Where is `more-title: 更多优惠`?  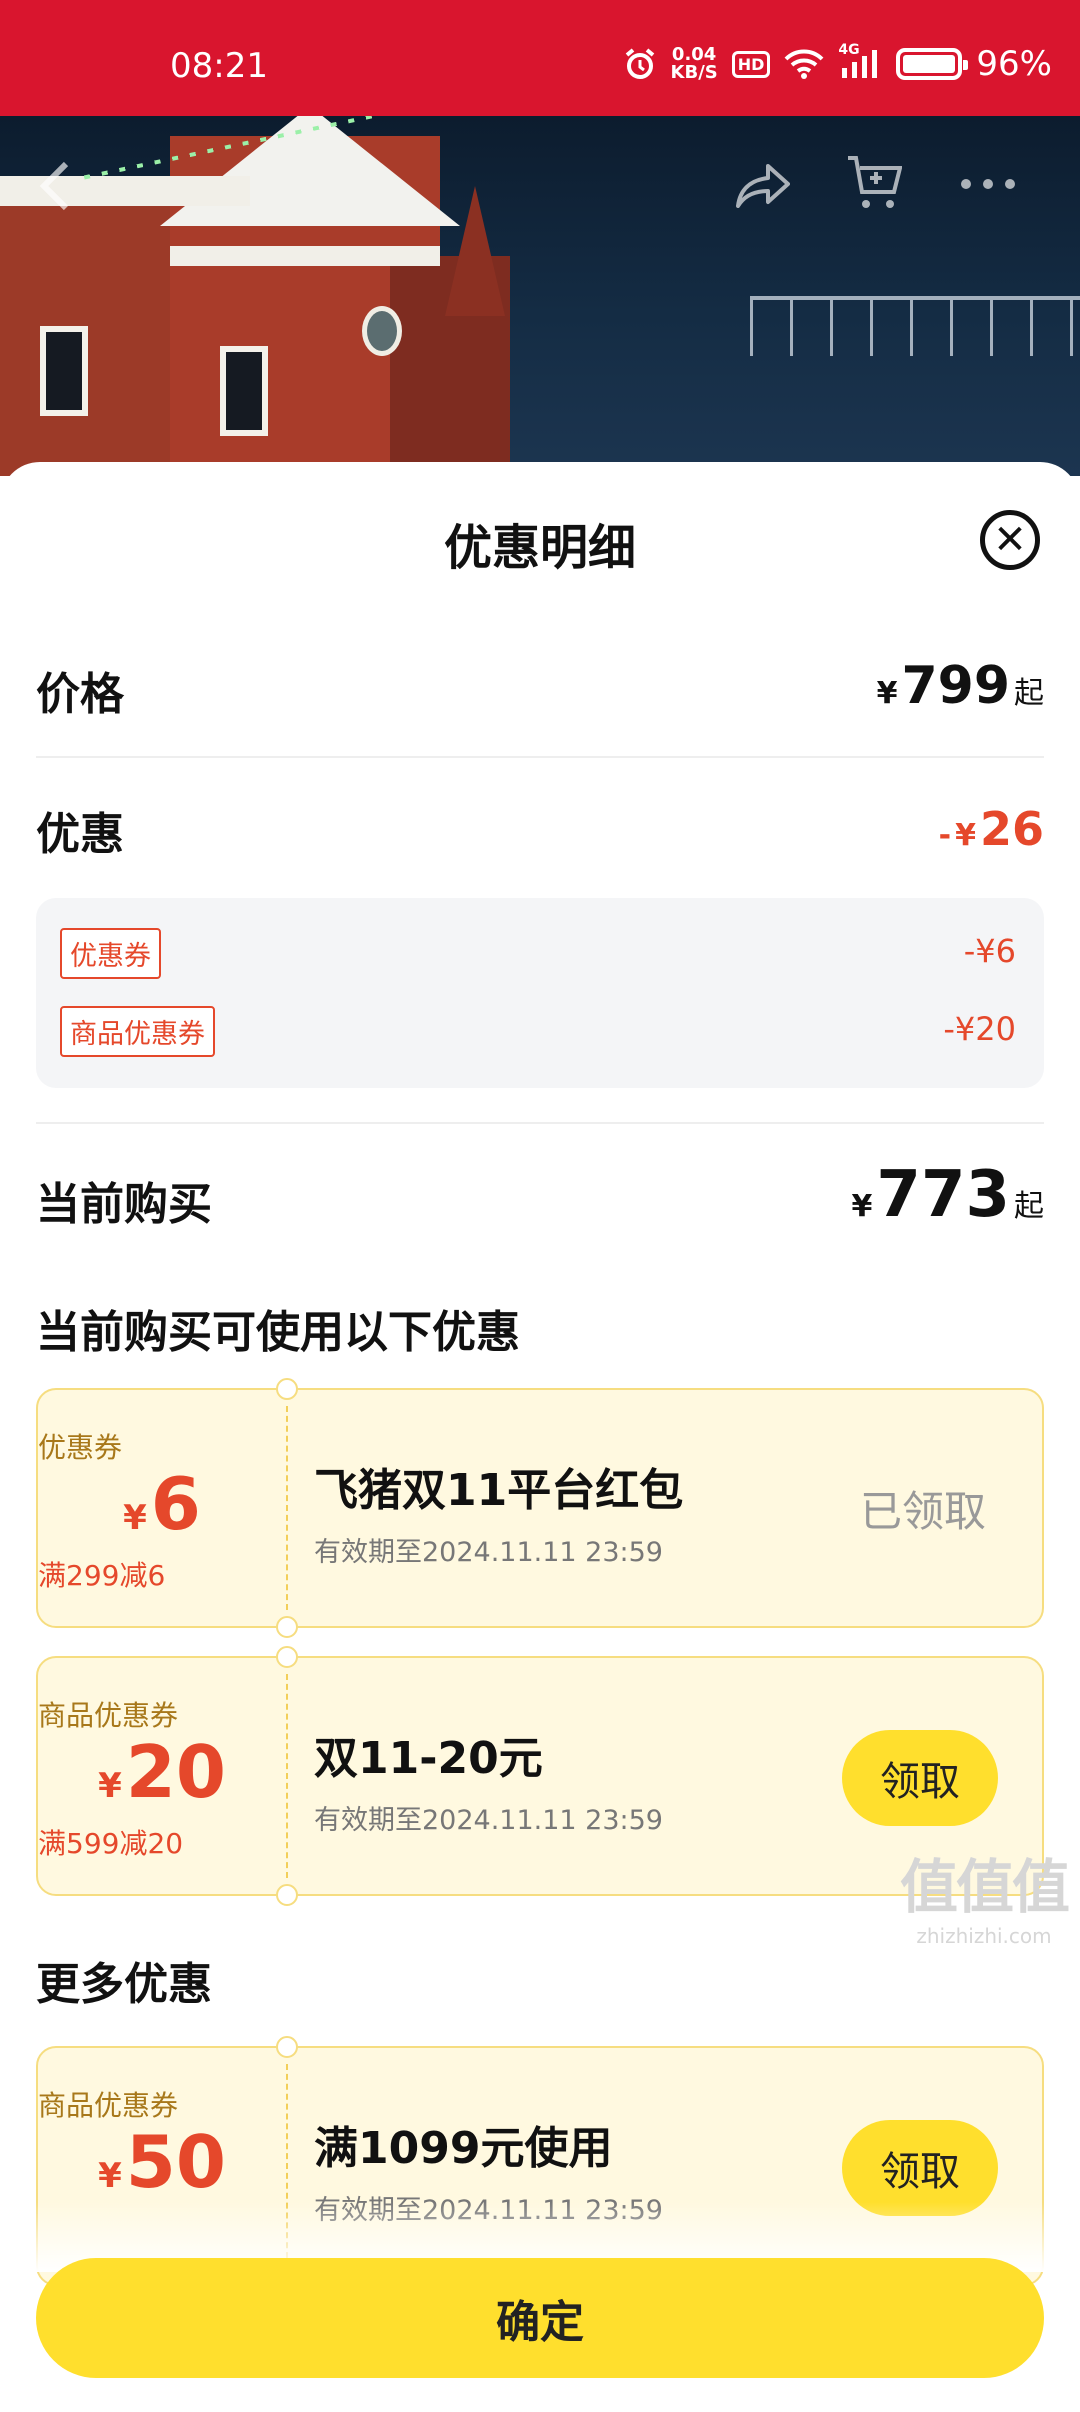 more-title: 更多优惠 is located at coordinates (124, 1984).